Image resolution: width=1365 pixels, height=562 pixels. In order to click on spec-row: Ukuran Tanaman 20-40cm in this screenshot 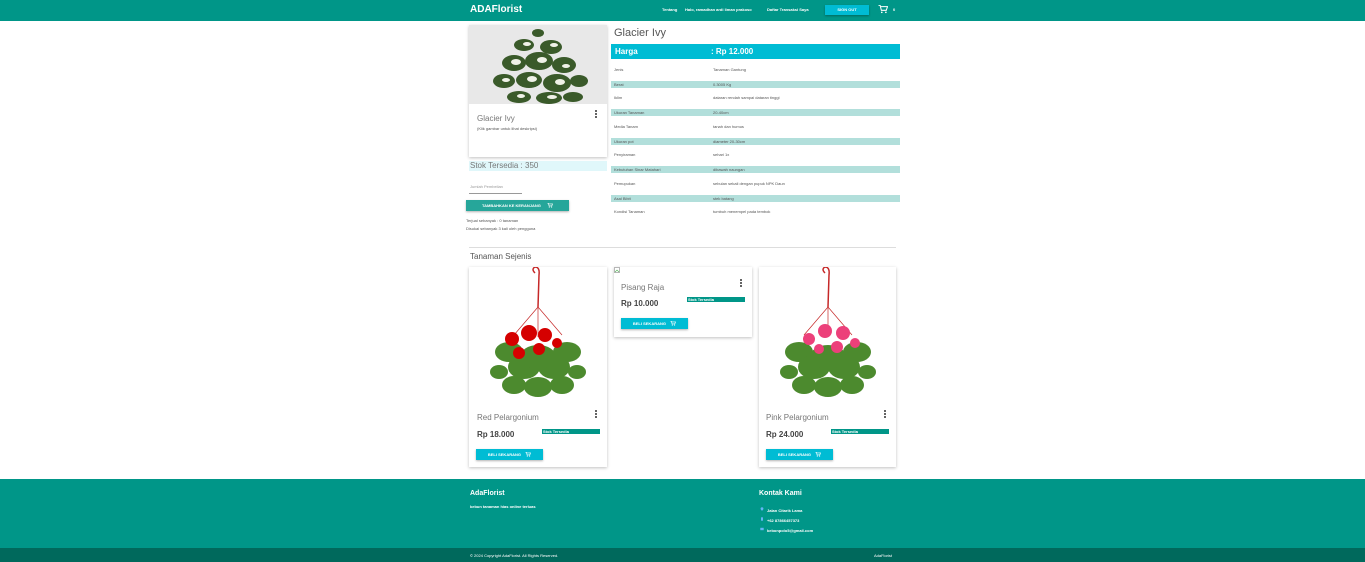, I will do `click(755, 112)`.